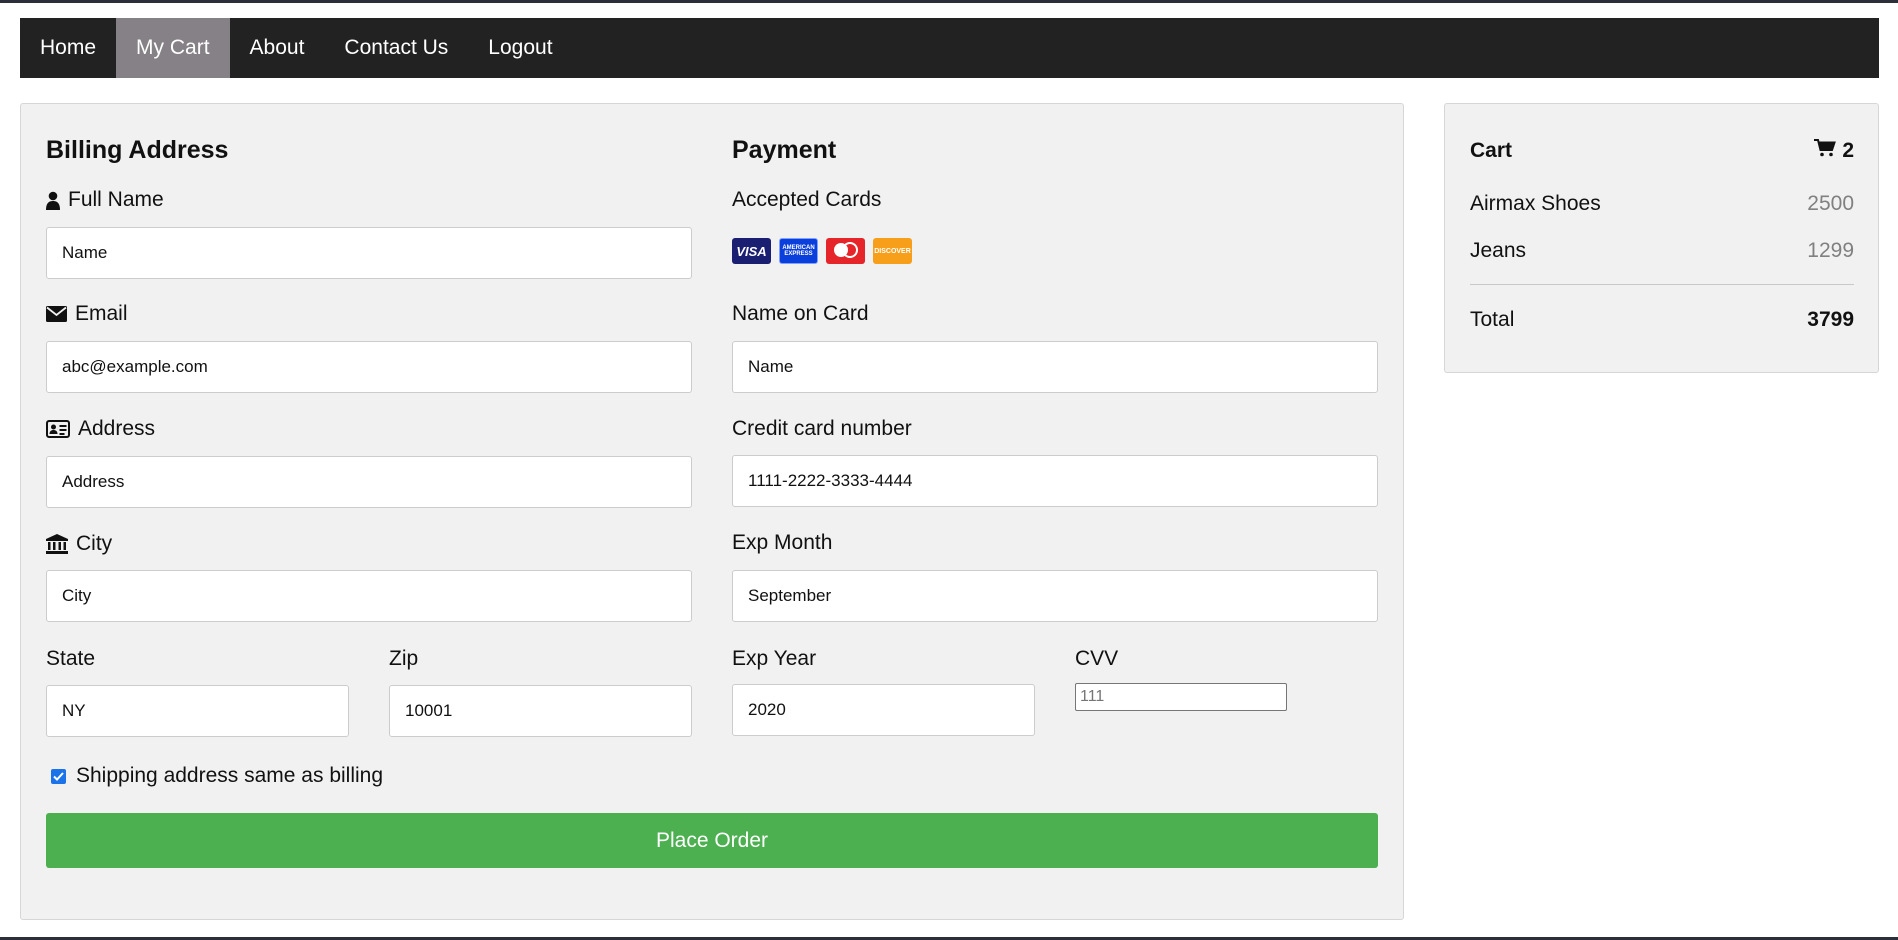  Describe the element at coordinates (369, 367) in the screenshot. I see `email-input` at that location.